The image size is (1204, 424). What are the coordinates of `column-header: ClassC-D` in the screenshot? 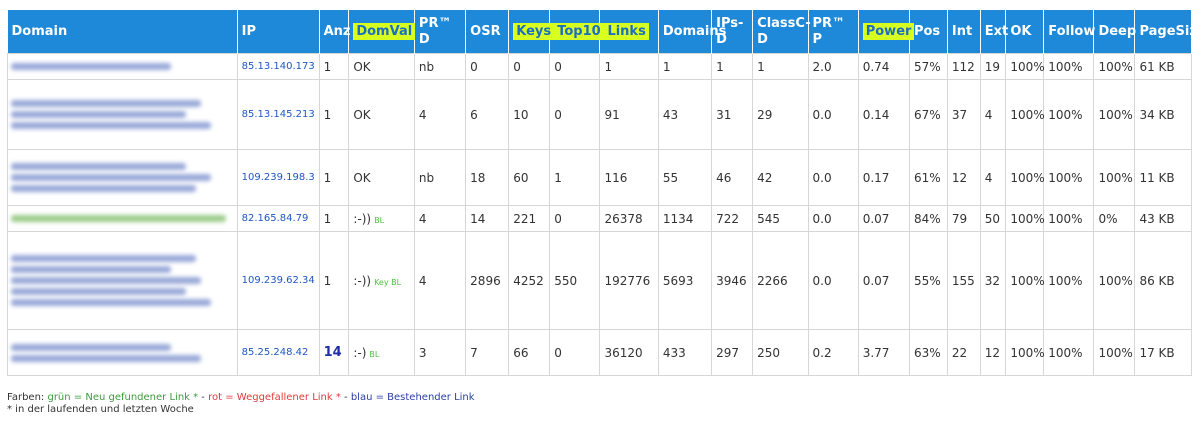 It's located at (781, 32).